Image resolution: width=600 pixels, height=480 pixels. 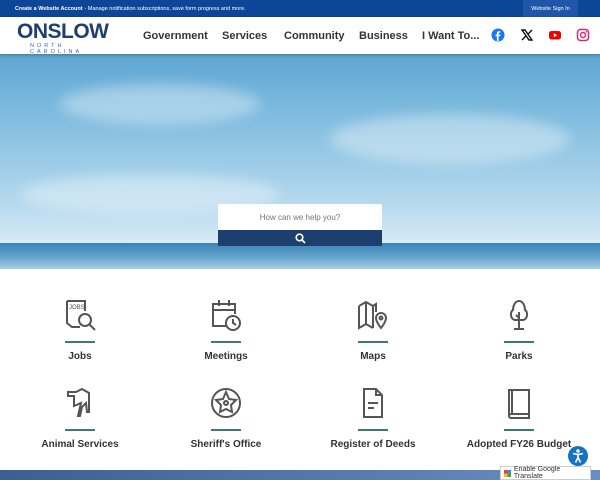 I want to click on tree-icon, so click(x=519, y=314).